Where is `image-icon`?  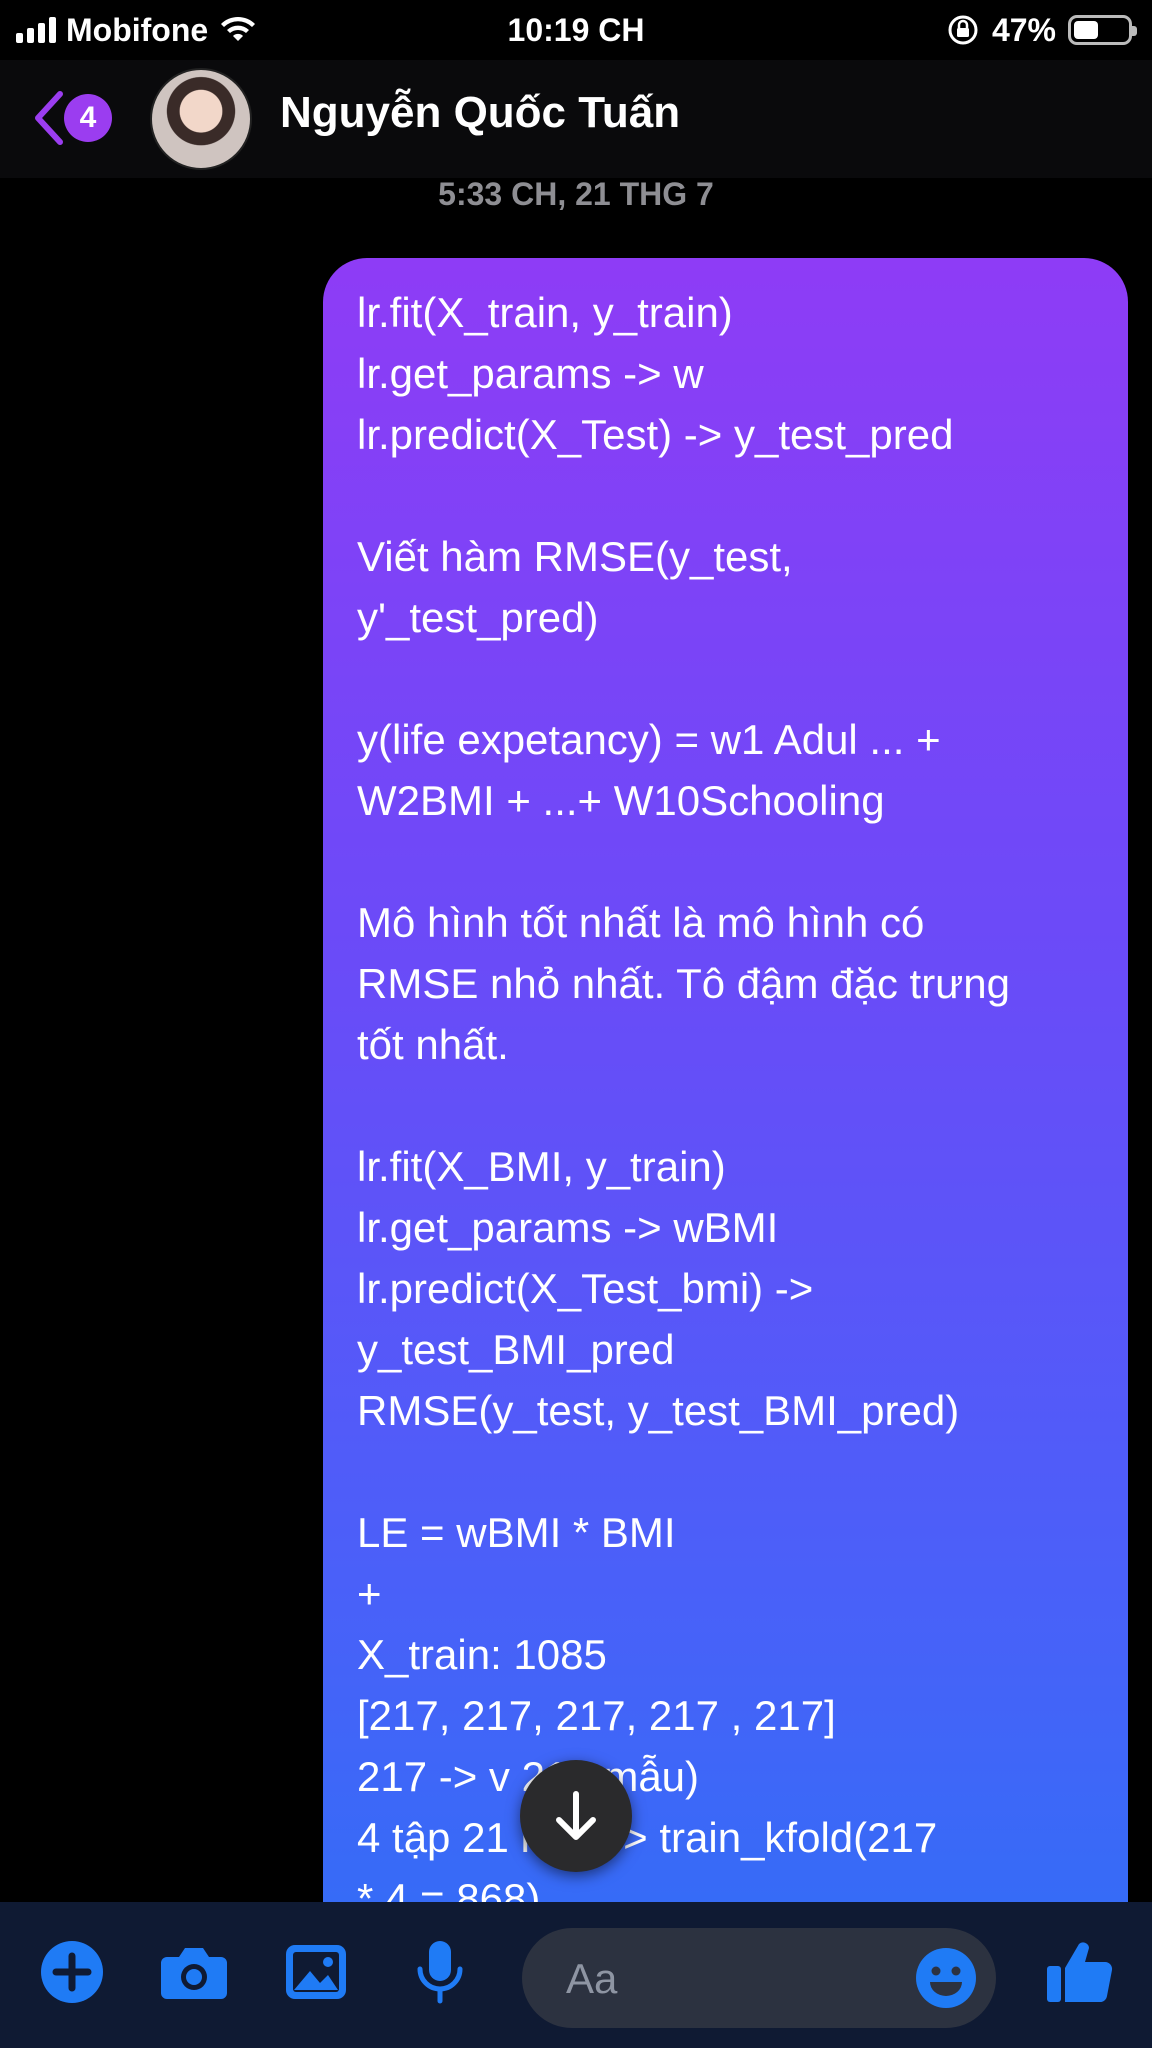
image-icon is located at coordinates (316, 1972).